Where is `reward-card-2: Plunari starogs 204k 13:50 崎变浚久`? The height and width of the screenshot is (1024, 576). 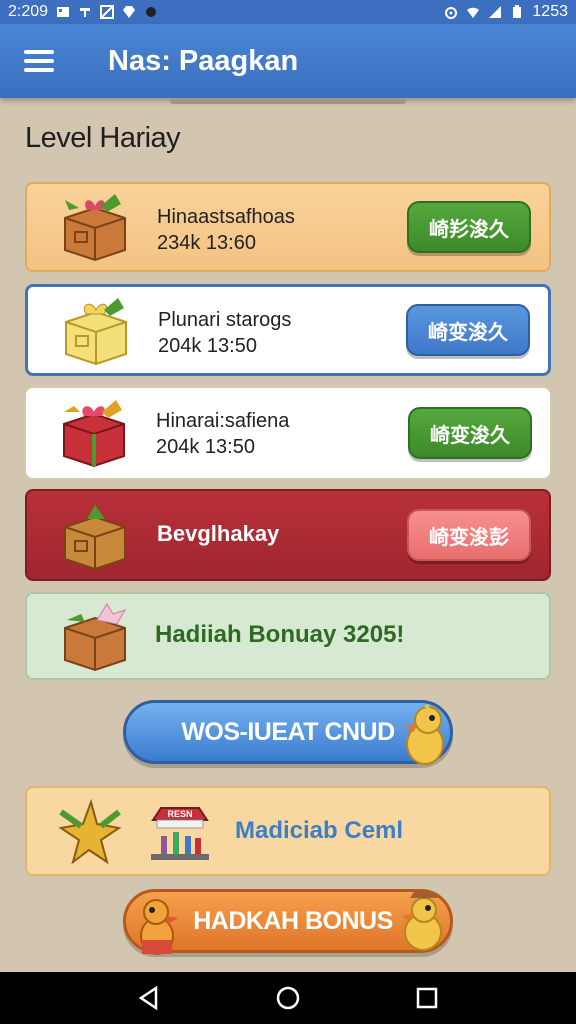
reward-card-2: Plunari starogs 204k 13:50 崎变浚久 is located at coordinates (288, 330).